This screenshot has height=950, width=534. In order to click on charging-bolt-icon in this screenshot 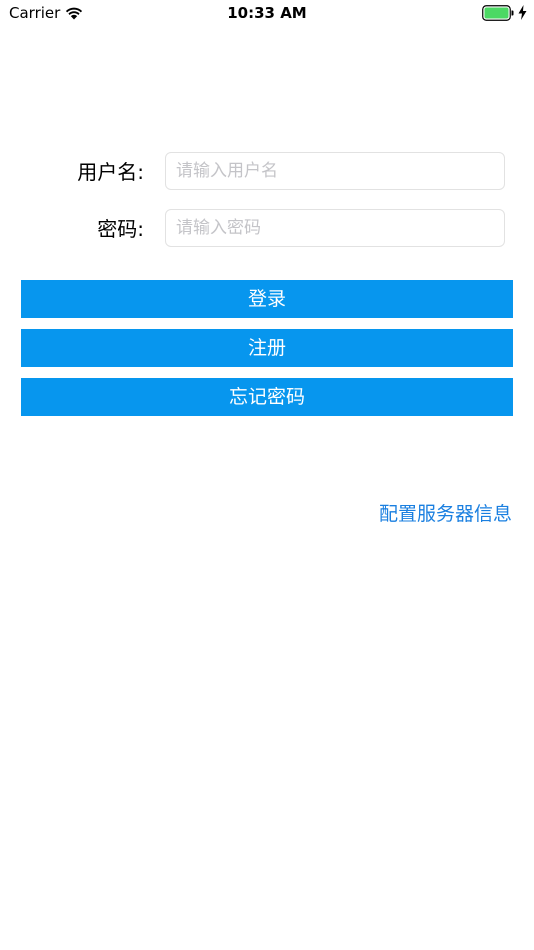, I will do `click(522, 12)`.